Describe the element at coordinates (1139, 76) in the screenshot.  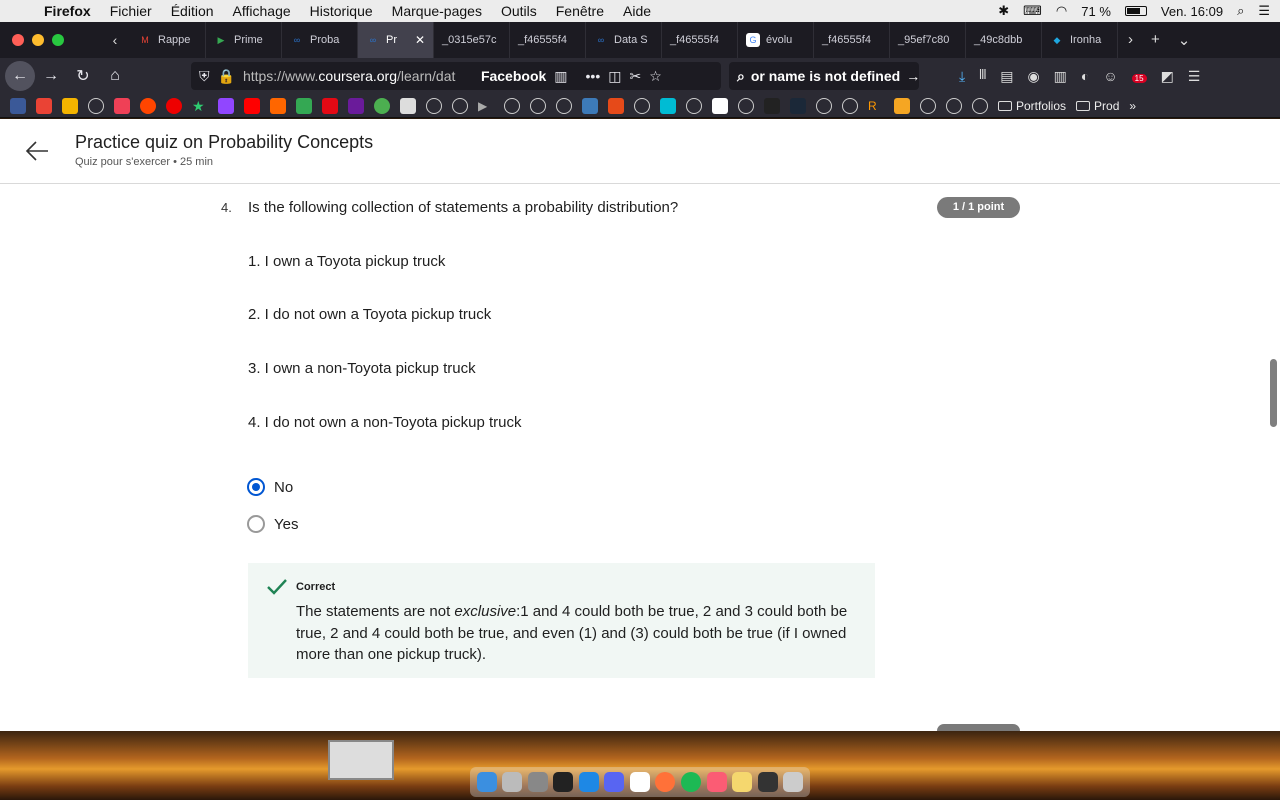
I see `ublock-icon: 15` at that location.